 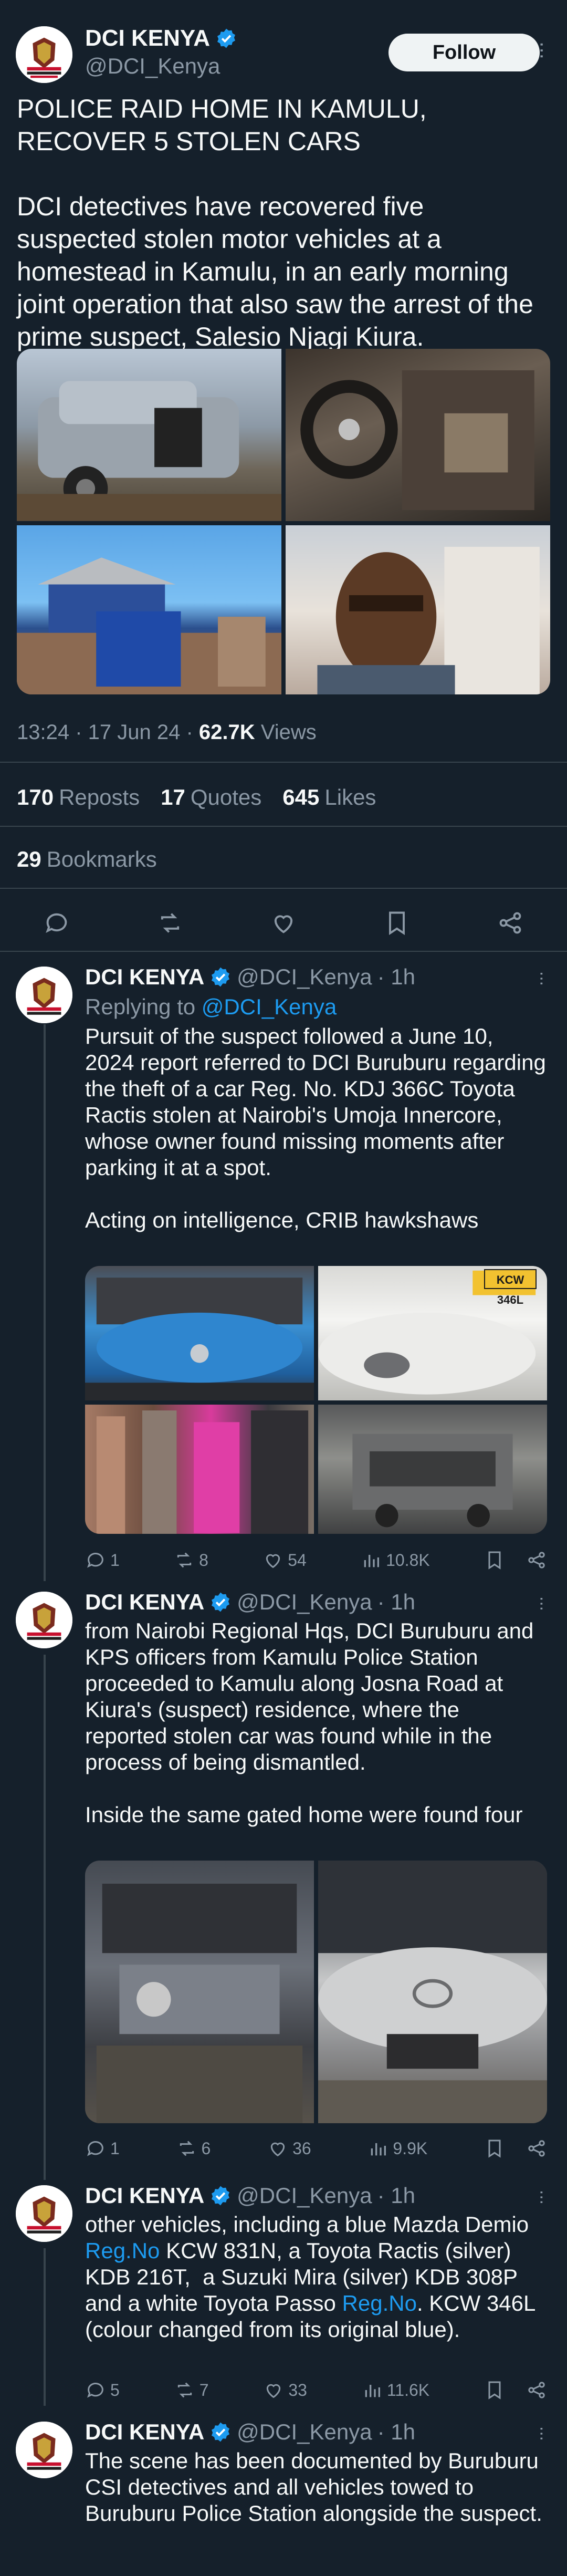 I want to click on views-action: 11.6K, so click(x=395, y=2390).